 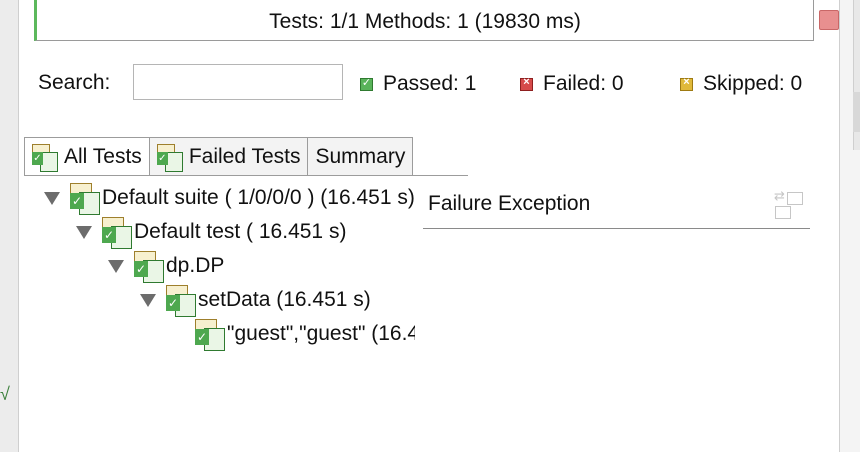 What do you see at coordinates (856, 112) in the screenshot?
I see `scrollbar-thumb` at bounding box center [856, 112].